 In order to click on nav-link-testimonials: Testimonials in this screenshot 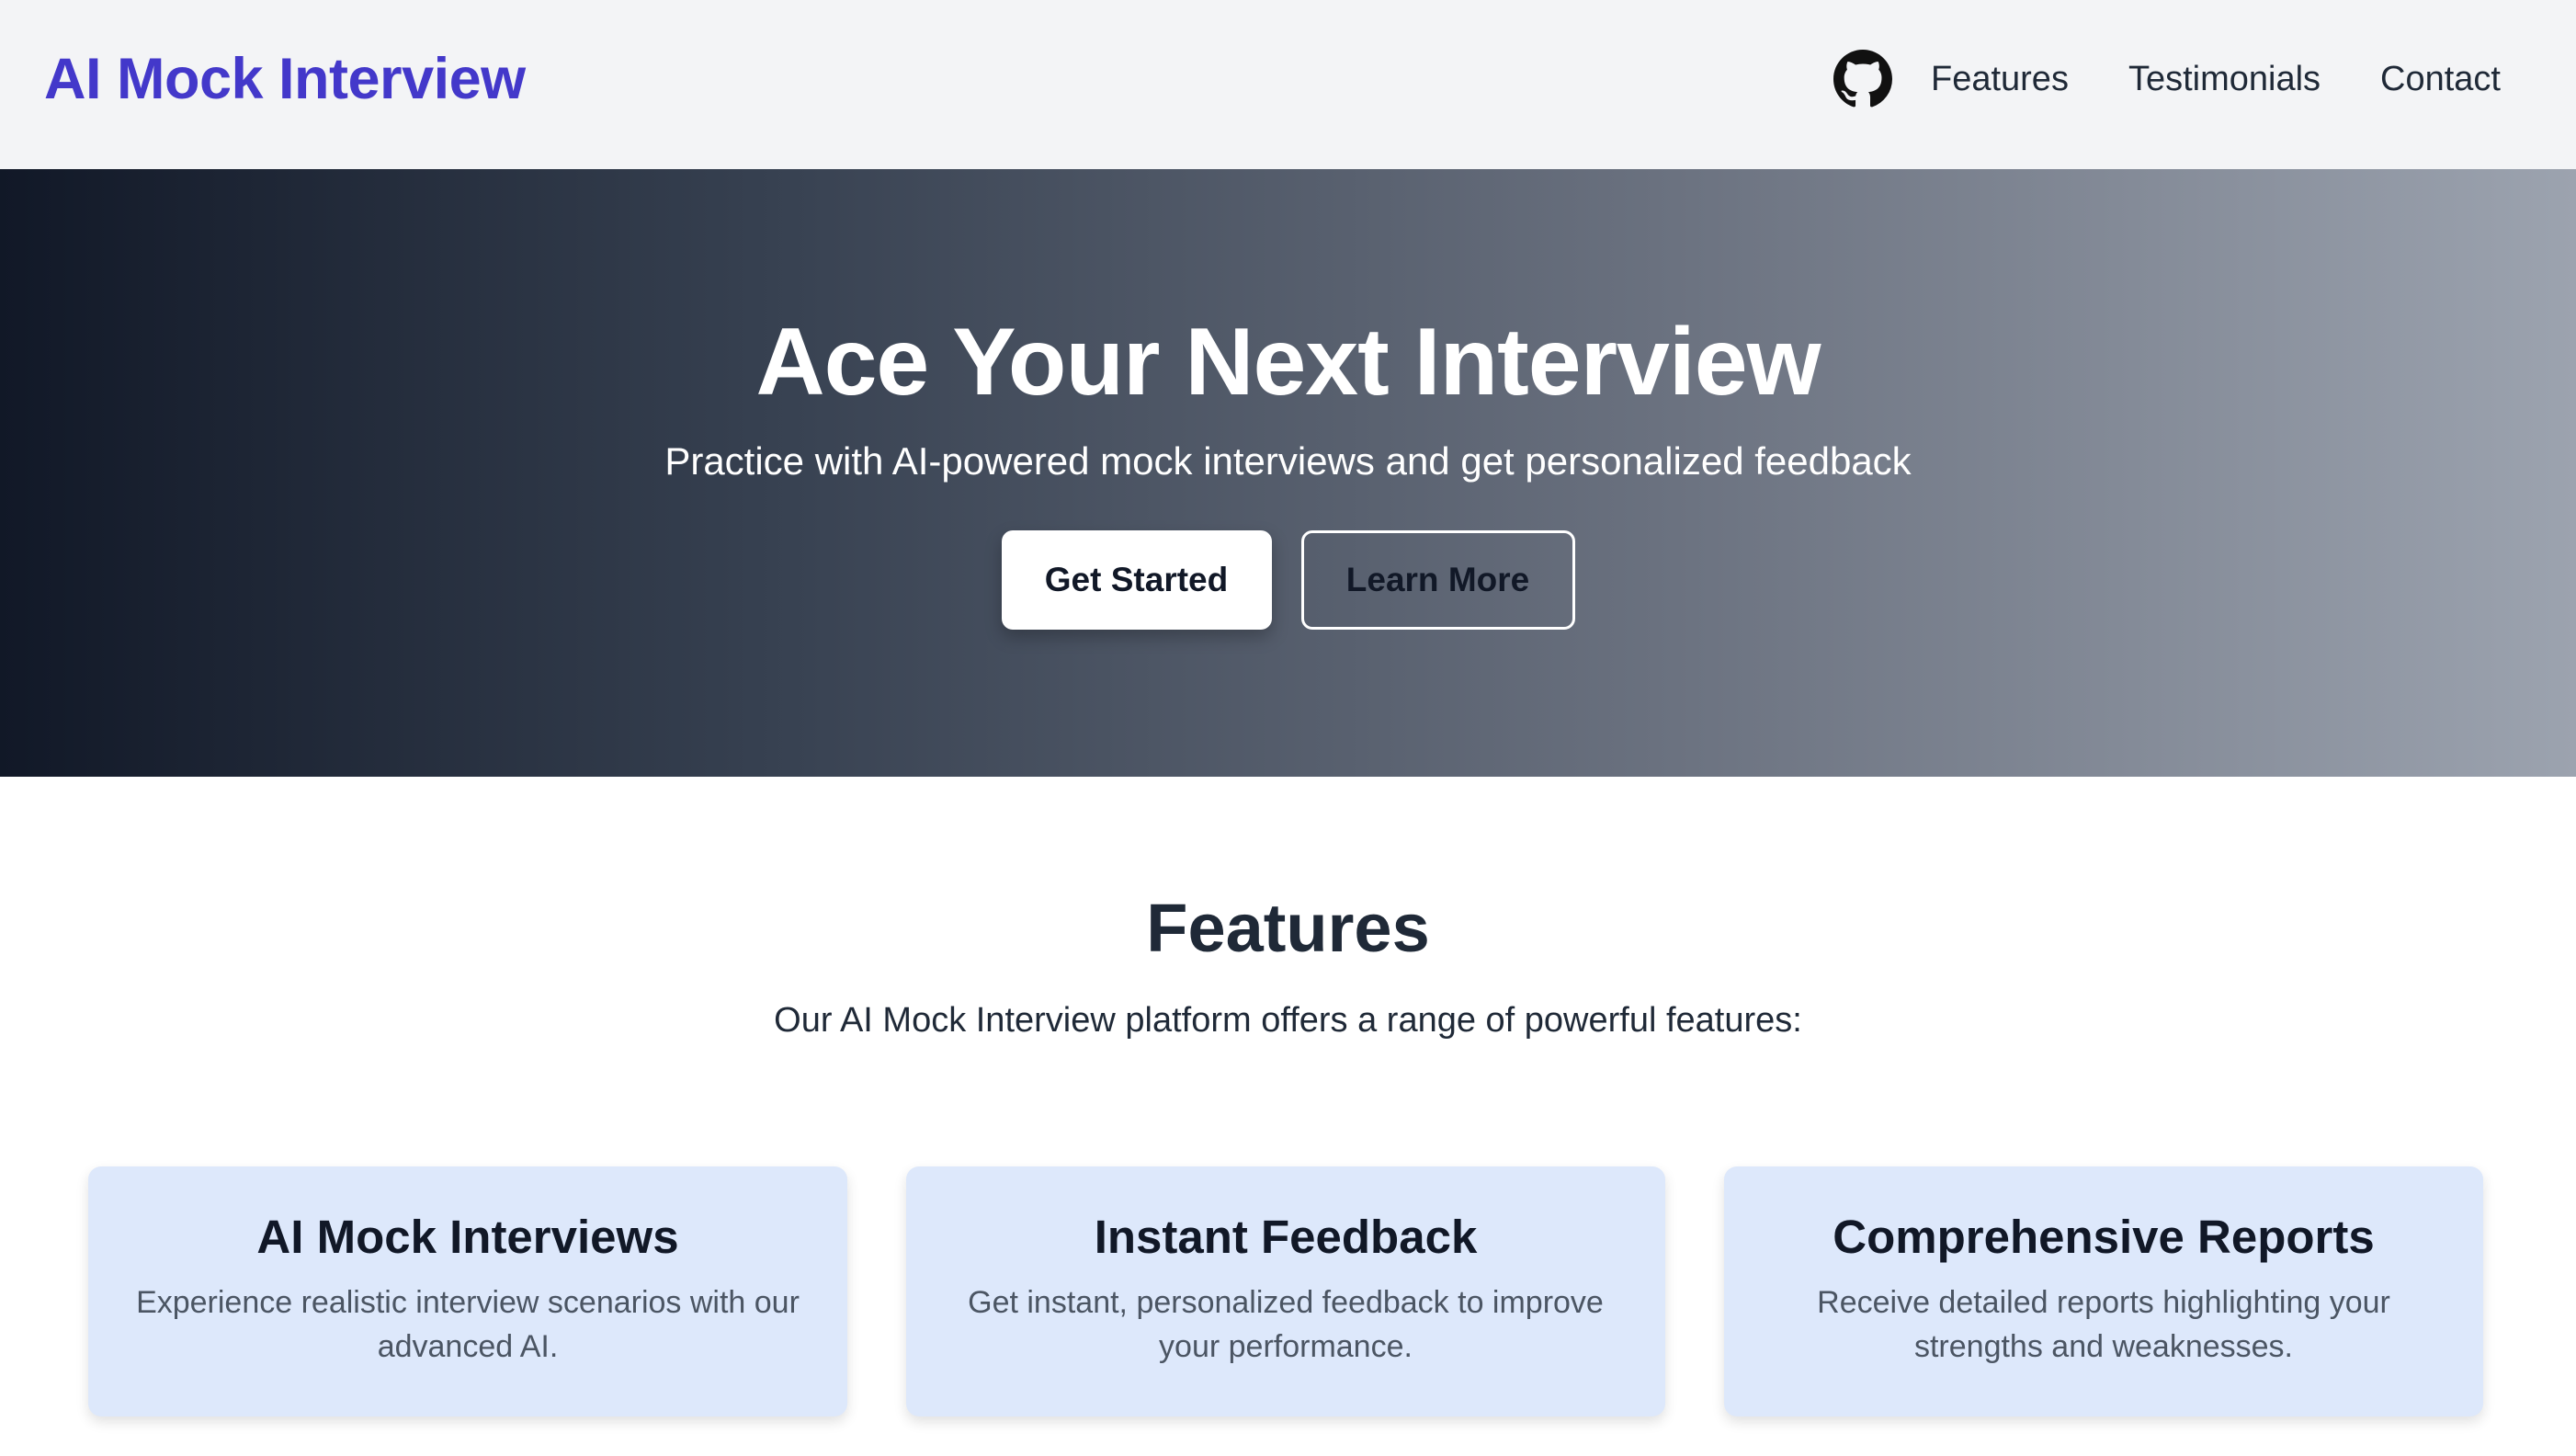, I will do `click(2224, 79)`.